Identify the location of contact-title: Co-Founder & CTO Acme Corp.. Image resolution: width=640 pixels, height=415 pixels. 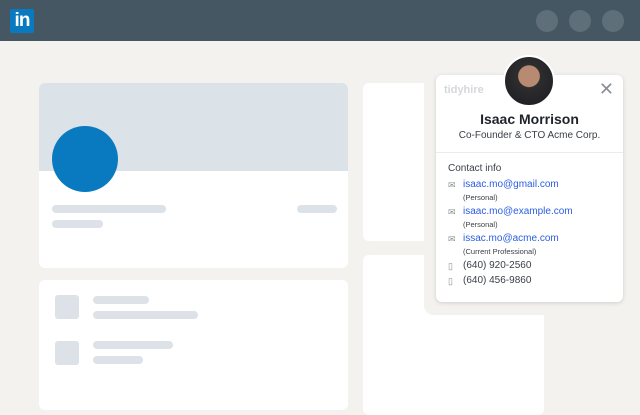
(529, 135).